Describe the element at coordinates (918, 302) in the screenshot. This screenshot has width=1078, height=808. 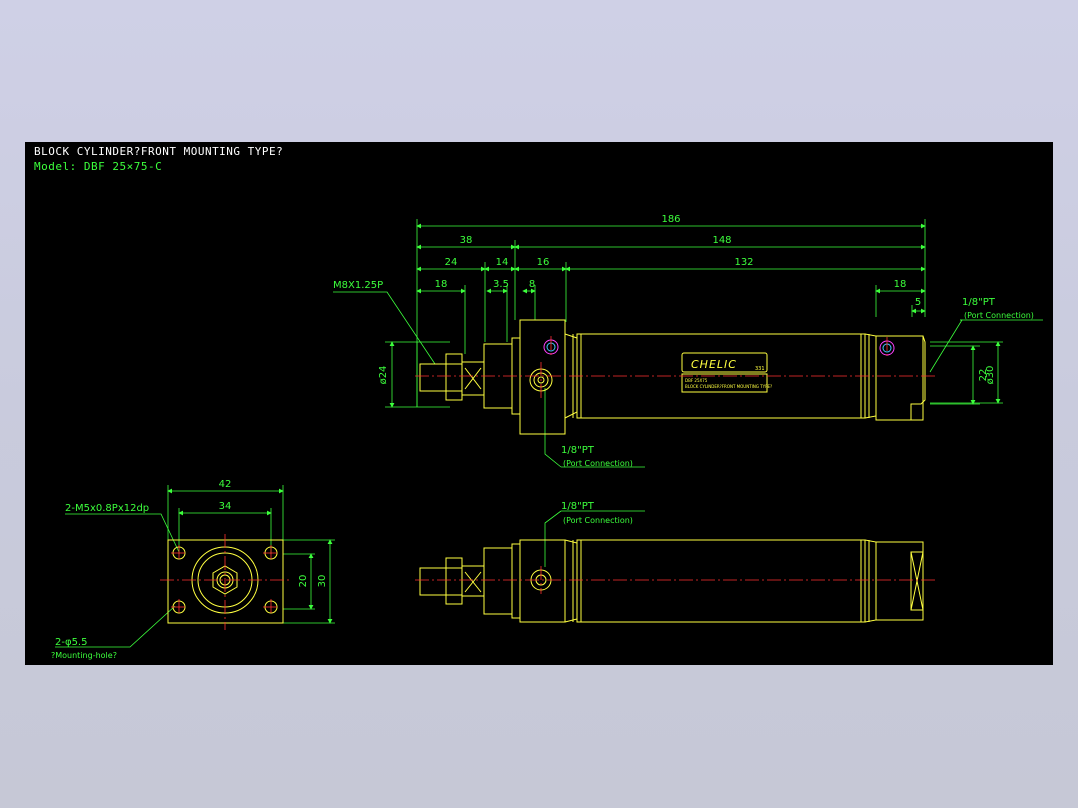
I see `dim-5: 5` at that location.